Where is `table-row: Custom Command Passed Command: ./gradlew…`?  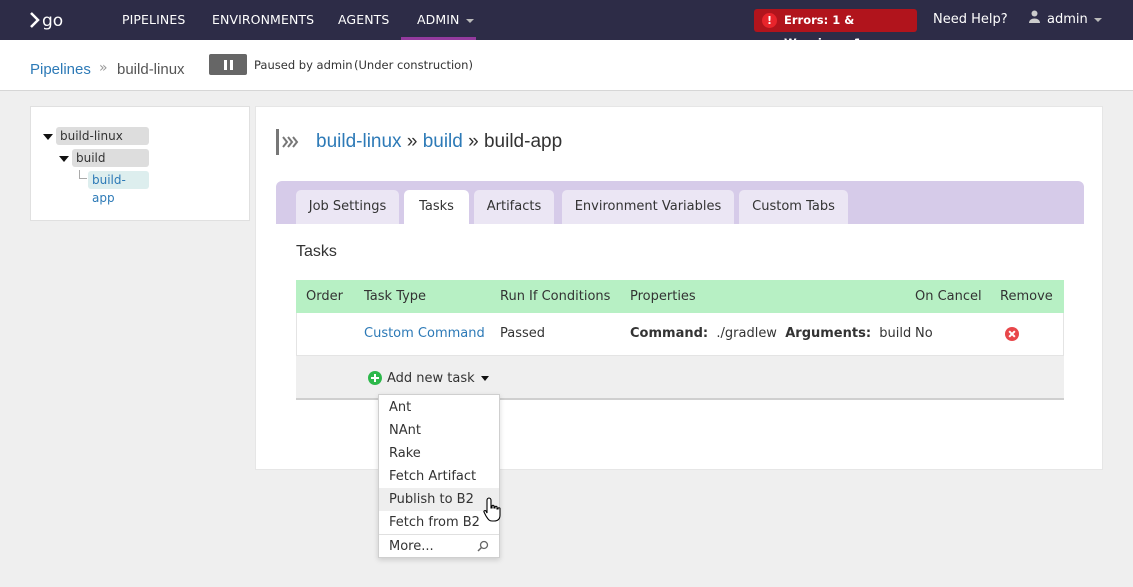 table-row: Custom Command Passed Command: ./gradlew… is located at coordinates (680, 334).